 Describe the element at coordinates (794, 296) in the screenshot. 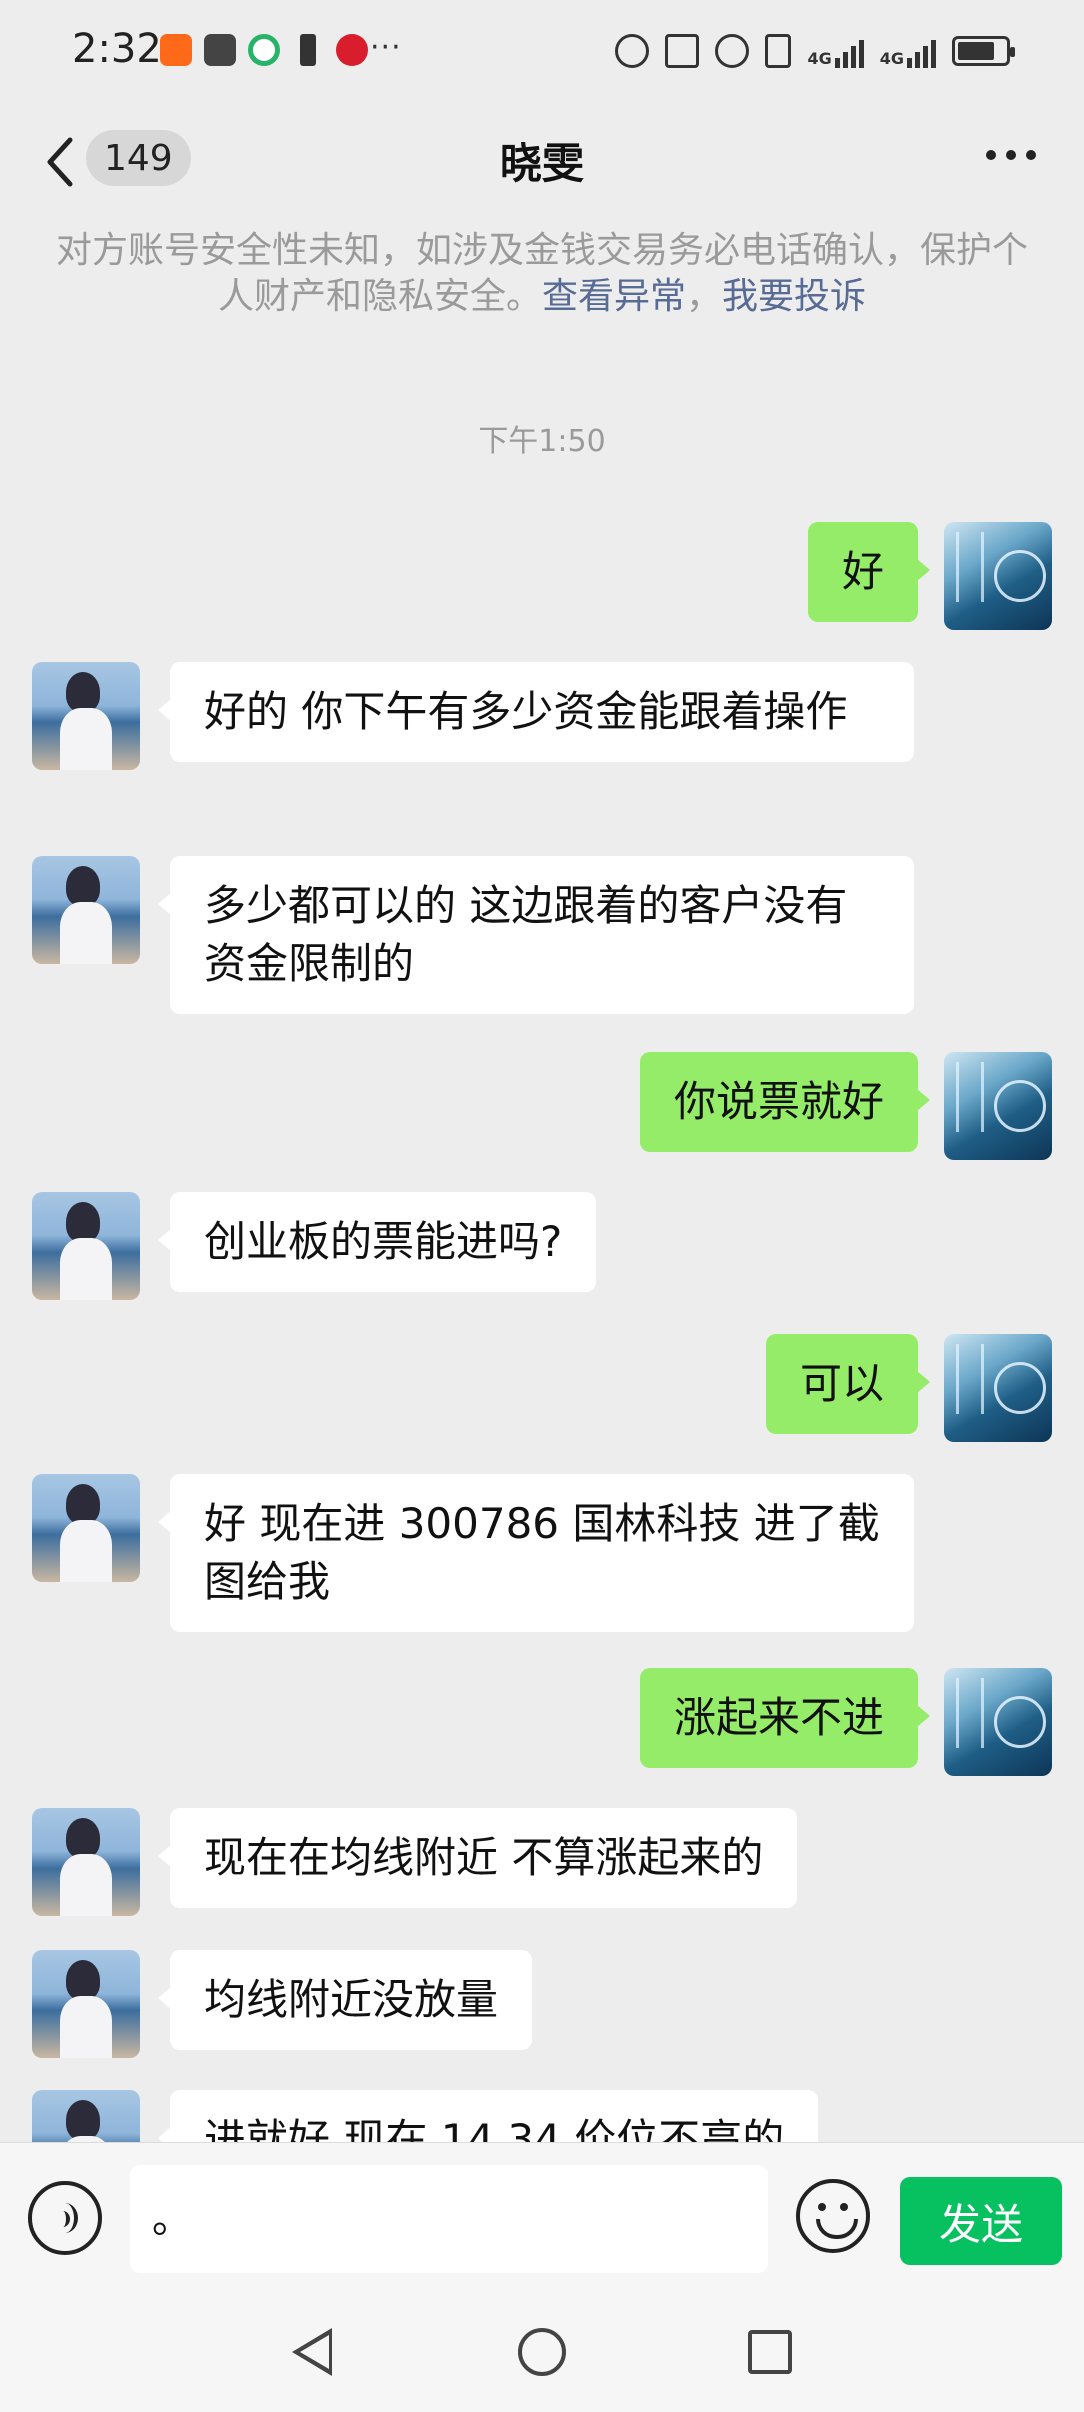

I see `report-complaint-link: 我要投诉` at that location.